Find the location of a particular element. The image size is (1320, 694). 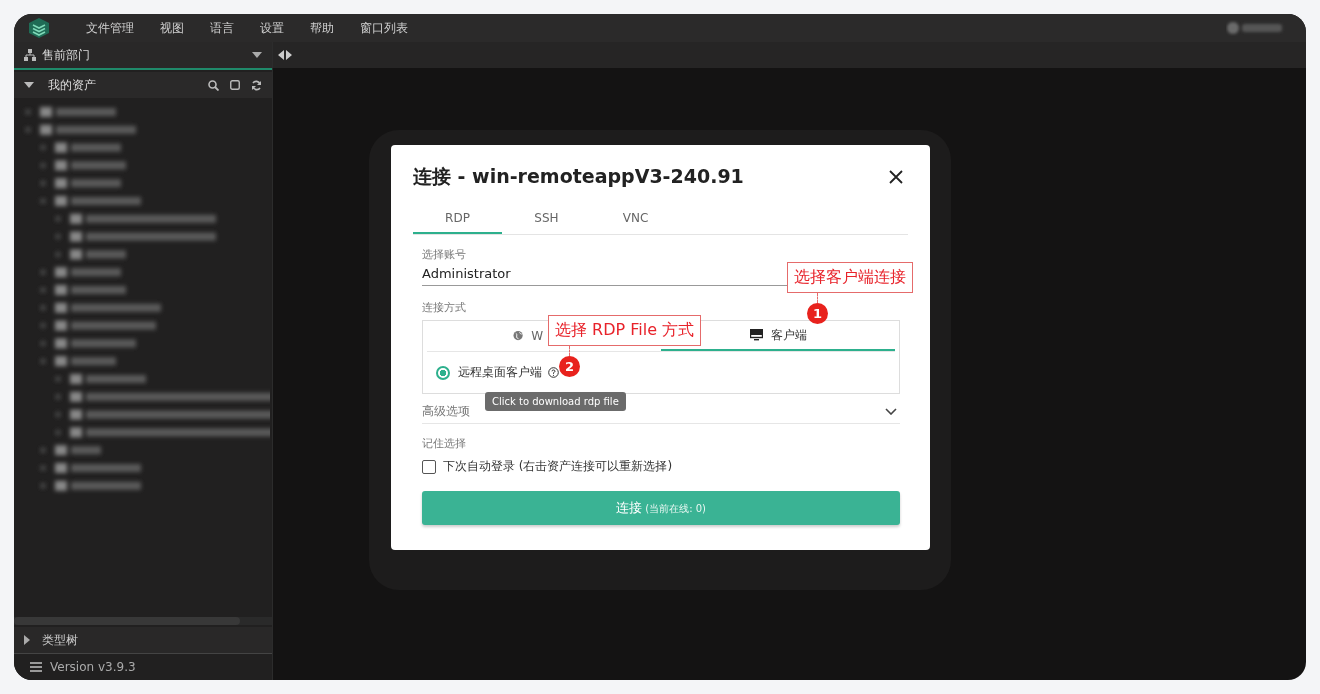

protocol-tab: SSH is located at coordinates (546, 221).